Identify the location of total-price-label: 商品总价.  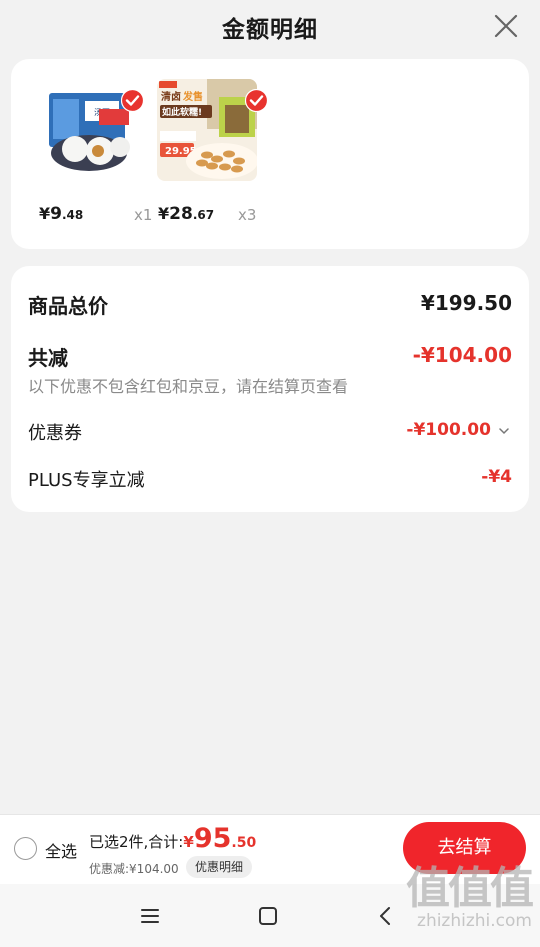
(68, 306).